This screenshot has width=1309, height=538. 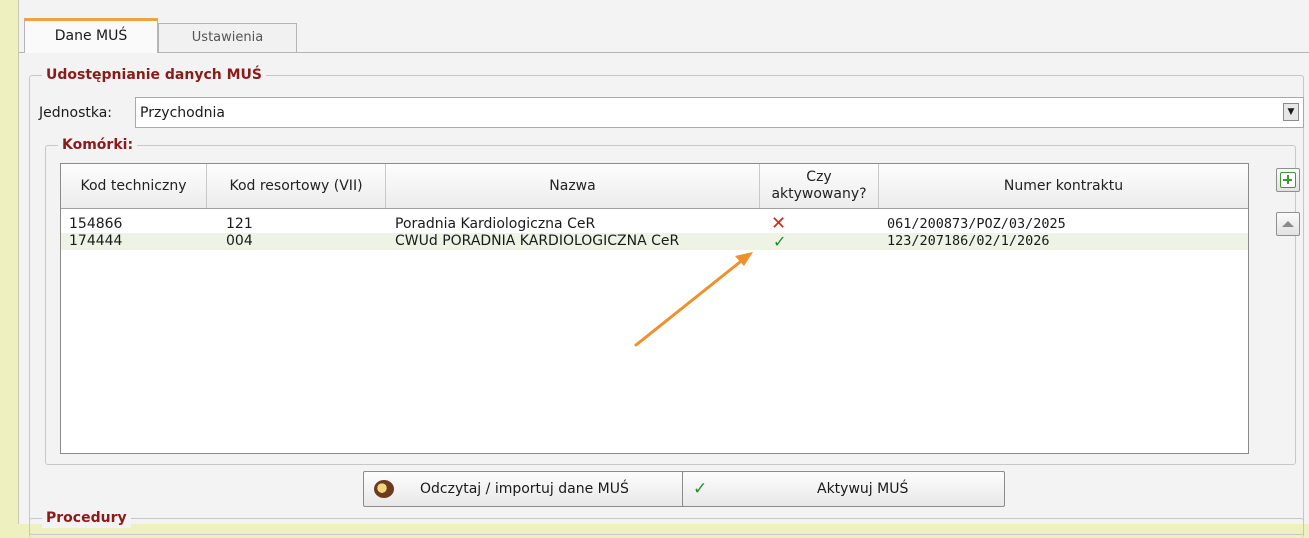 I want to click on tab-dane-mus: Dane MUŚ, so click(x=91, y=35).